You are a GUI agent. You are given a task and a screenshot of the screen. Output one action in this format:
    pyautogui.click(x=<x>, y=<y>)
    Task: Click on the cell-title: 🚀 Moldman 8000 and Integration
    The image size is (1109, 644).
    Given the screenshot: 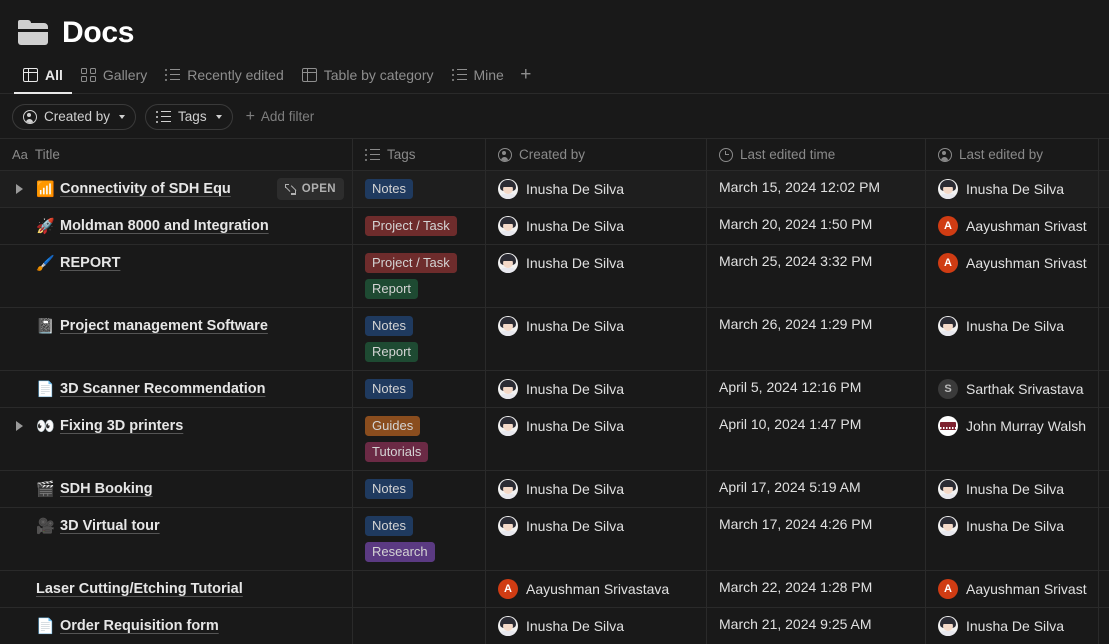 What is the action you would take?
    pyautogui.click(x=176, y=226)
    